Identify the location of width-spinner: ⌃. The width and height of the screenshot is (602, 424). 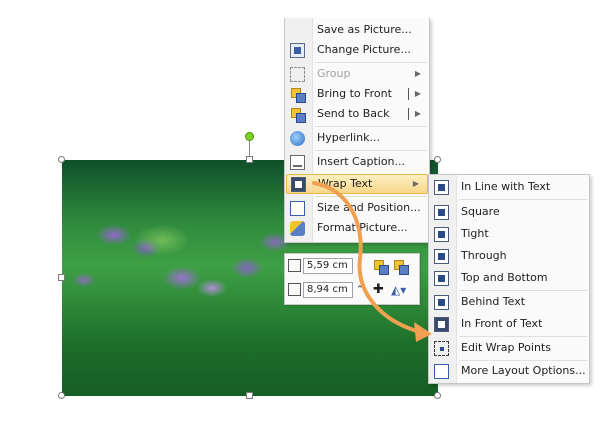
(361, 290).